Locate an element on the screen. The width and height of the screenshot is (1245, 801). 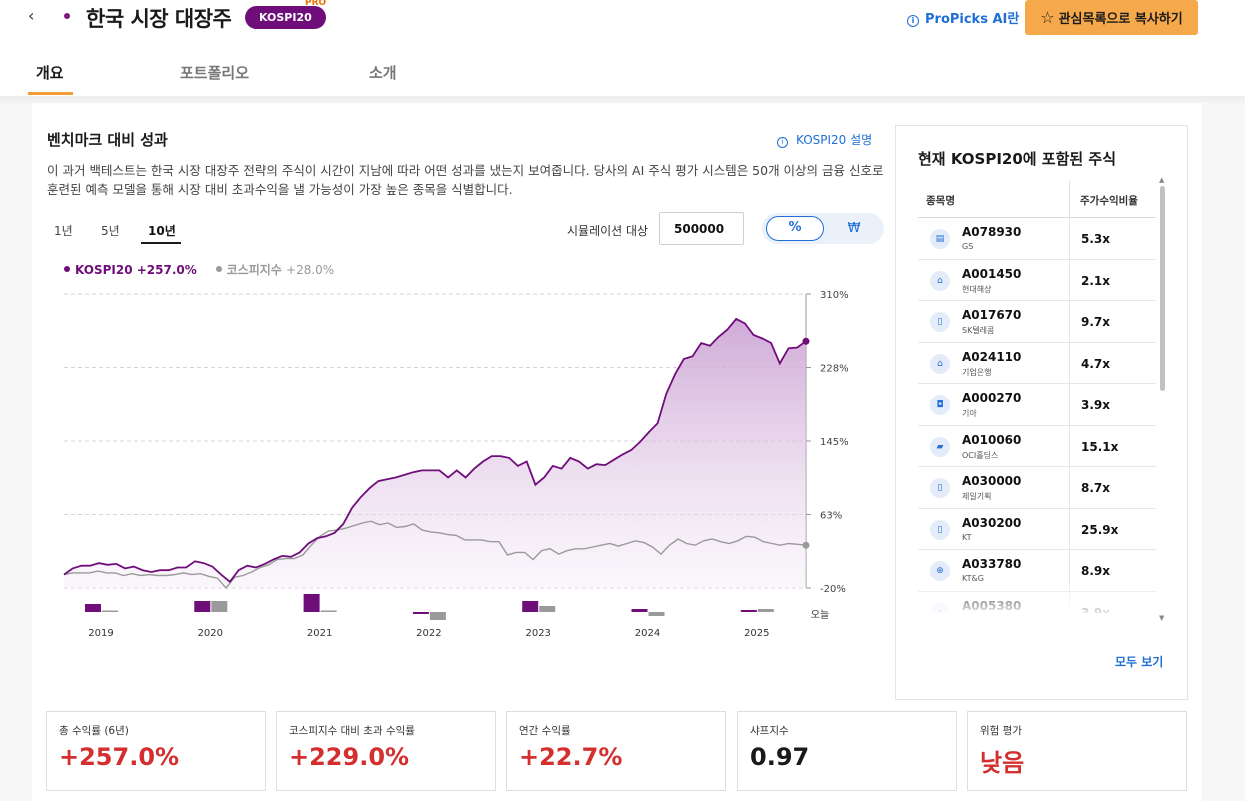
scroll-down-icon: ▼ is located at coordinates (1161, 618).